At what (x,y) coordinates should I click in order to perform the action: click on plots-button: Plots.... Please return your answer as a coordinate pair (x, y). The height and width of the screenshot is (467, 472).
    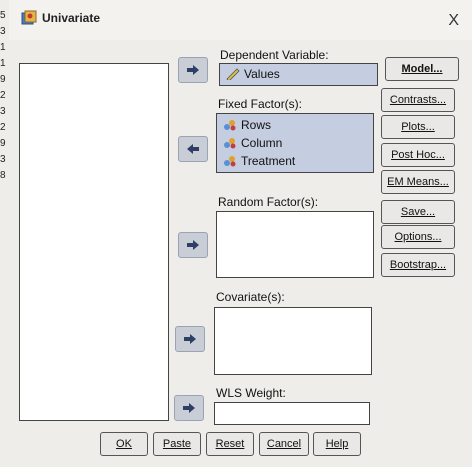
    Looking at the image, I should click on (418, 127).